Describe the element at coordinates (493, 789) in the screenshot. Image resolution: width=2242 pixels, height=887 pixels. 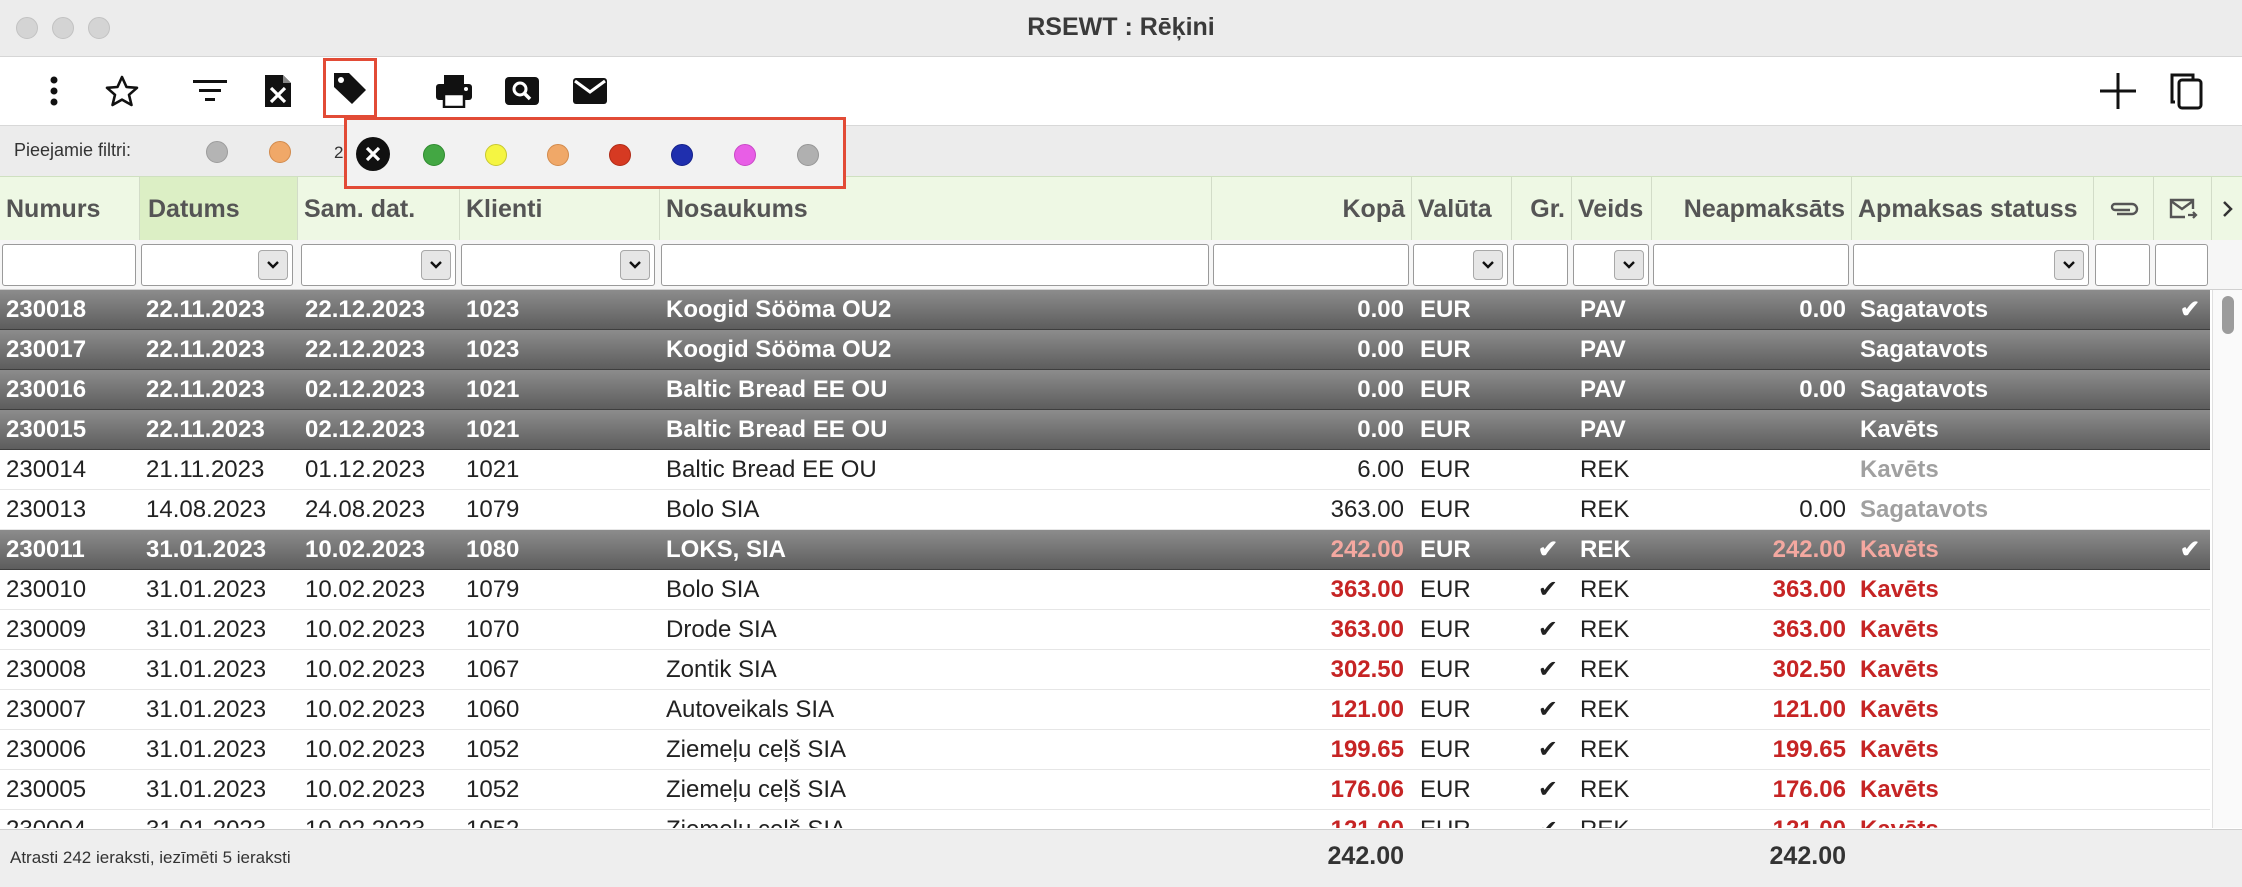
I see `cell-klients: 1052` at that location.